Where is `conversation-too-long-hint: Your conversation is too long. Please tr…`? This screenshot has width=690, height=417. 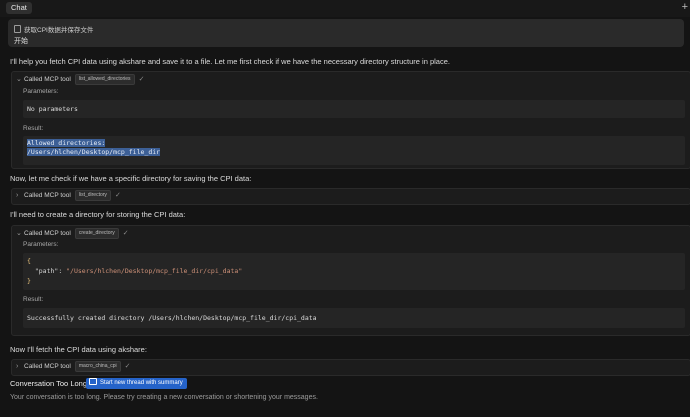 conversation-too-long-hint: Your conversation is too long. Please tr… is located at coordinates (164, 397).